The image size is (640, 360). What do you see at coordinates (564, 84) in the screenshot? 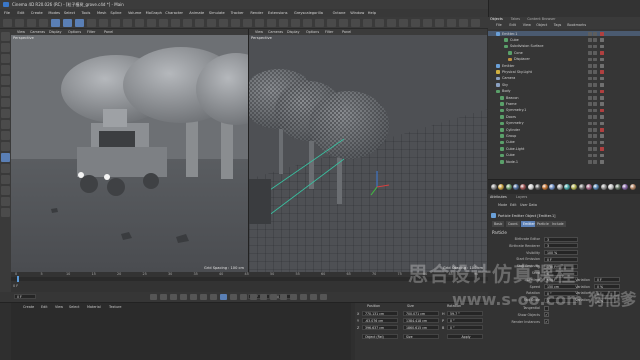
I see `object-row: Sky` at bounding box center [564, 84].